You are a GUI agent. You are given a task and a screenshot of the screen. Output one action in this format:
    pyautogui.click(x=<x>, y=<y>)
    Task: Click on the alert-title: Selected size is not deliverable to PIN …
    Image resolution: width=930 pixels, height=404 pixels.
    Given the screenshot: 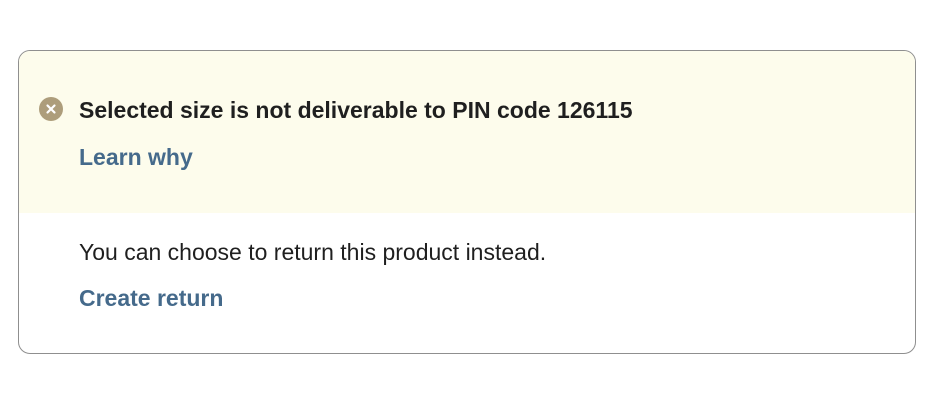 What is the action you would take?
    pyautogui.click(x=356, y=110)
    